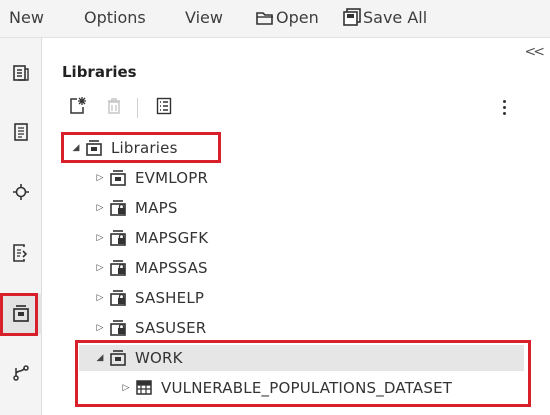  I want to click on sas-content-icon, so click(21, 132).